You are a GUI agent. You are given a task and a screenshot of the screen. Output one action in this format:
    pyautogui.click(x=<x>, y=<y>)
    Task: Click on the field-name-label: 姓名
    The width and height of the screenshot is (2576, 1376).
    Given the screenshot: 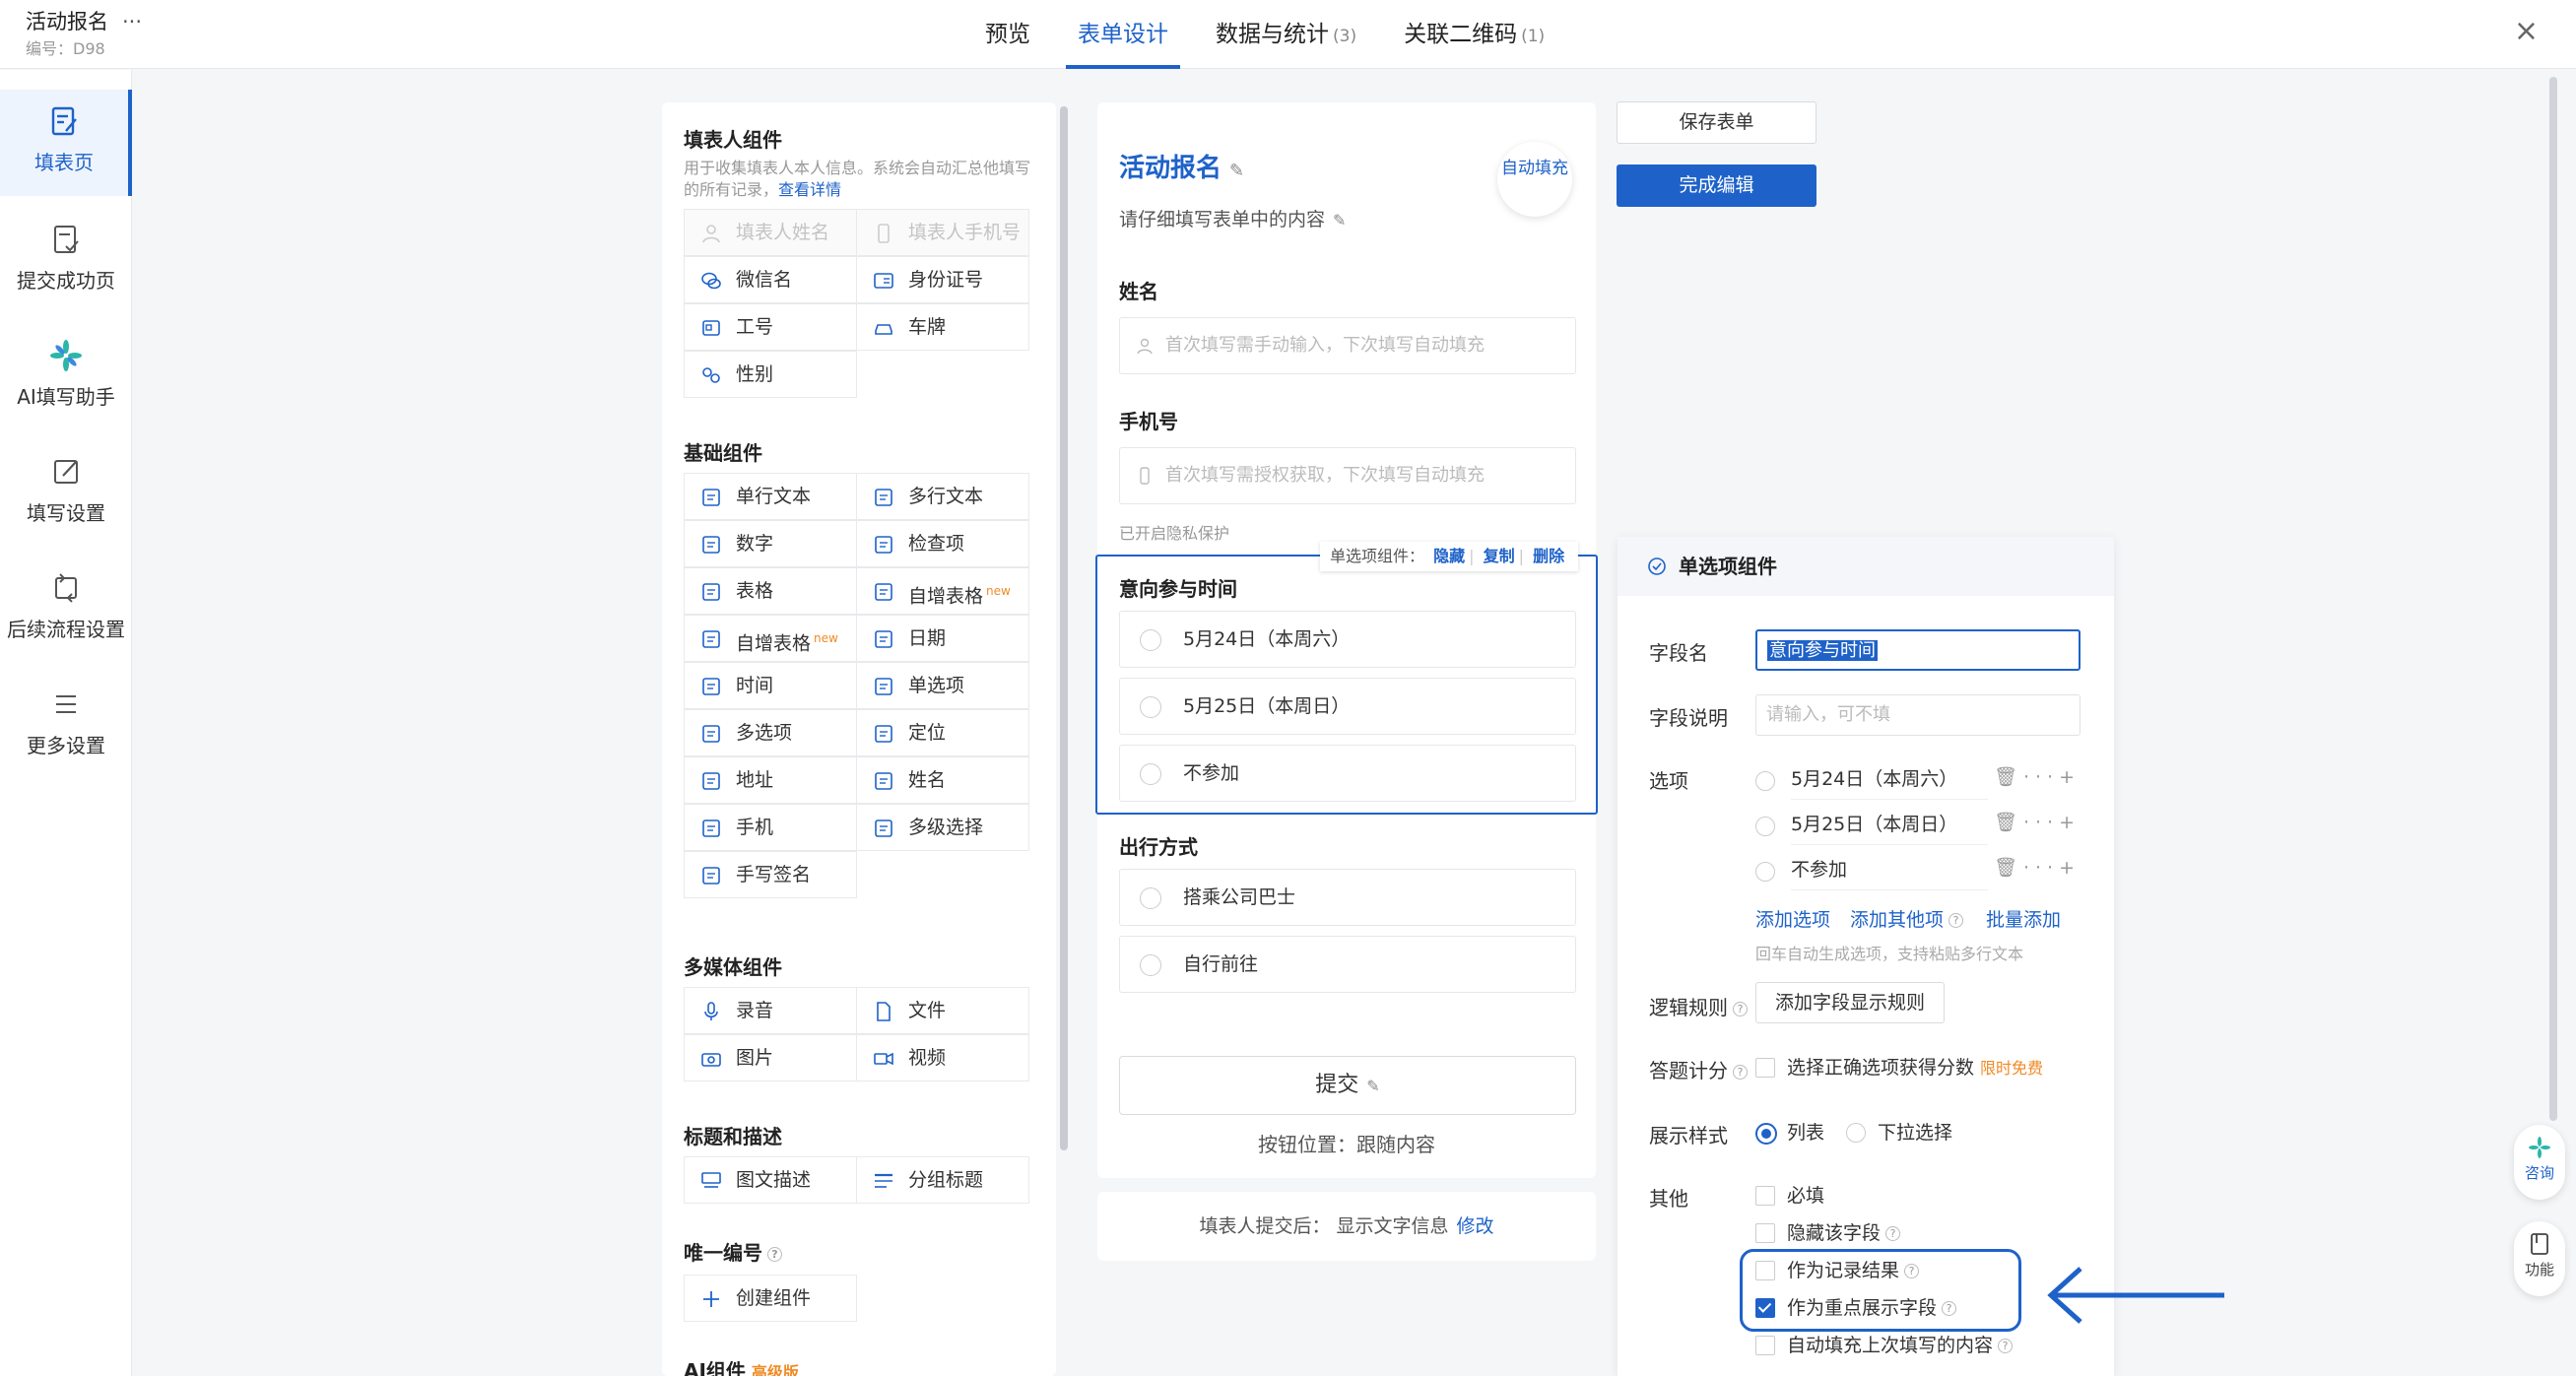 What is the action you would take?
    pyautogui.click(x=1139, y=292)
    